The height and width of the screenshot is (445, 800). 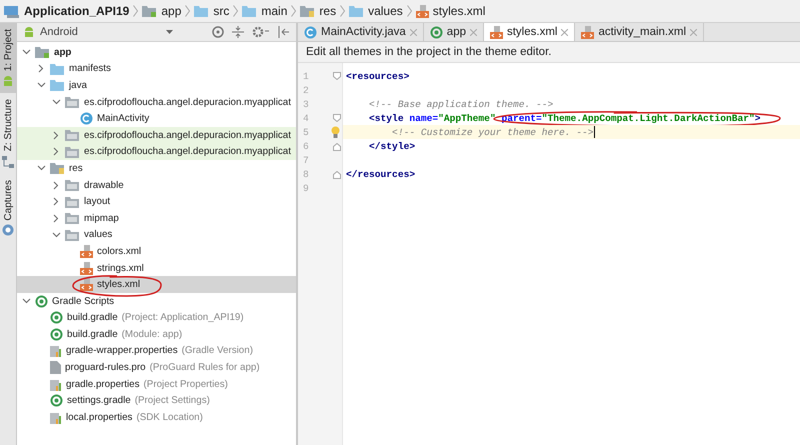 I want to click on tree-row: java, so click(x=156, y=85).